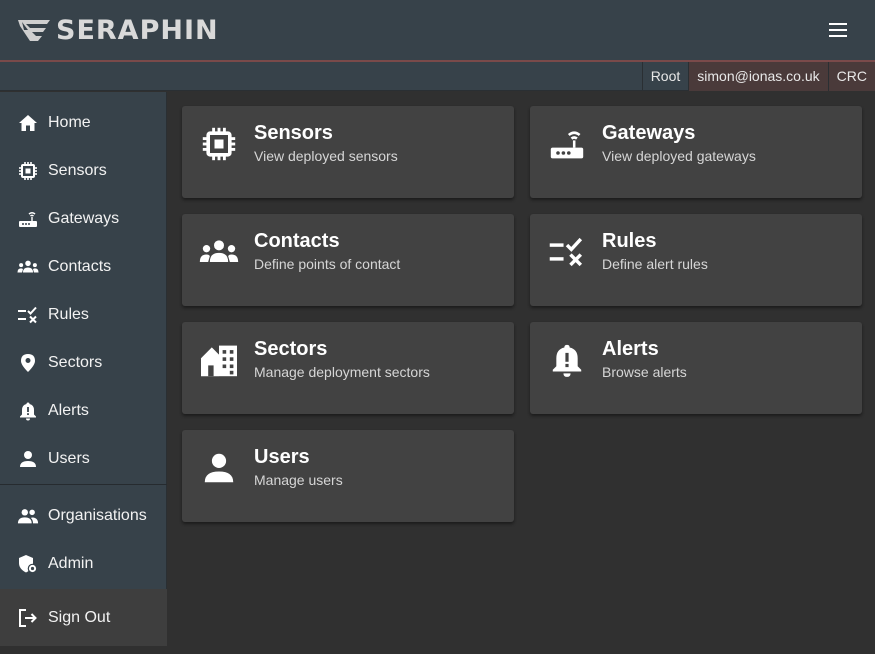 This screenshot has width=875, height=654. I want to click on sidebar-item-label: Home, so click(69, 122).